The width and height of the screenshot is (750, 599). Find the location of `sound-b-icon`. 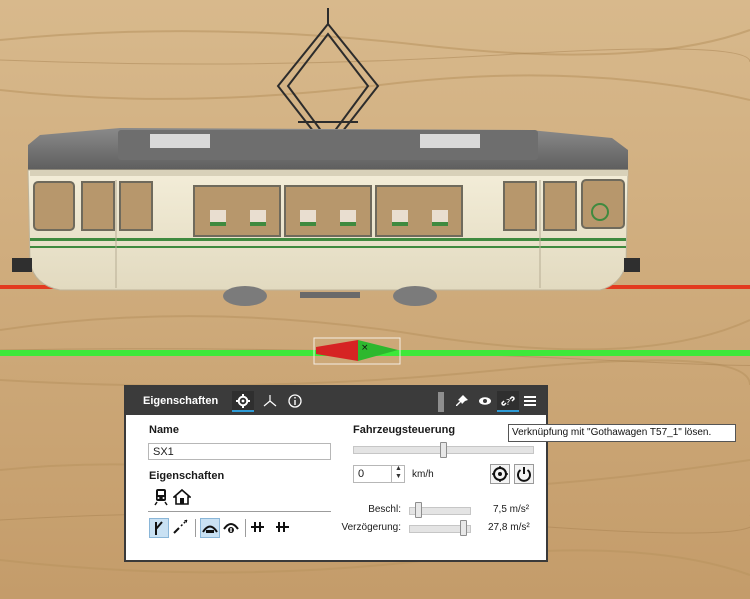

sound-b-icon is located at coordinates (232, 528).